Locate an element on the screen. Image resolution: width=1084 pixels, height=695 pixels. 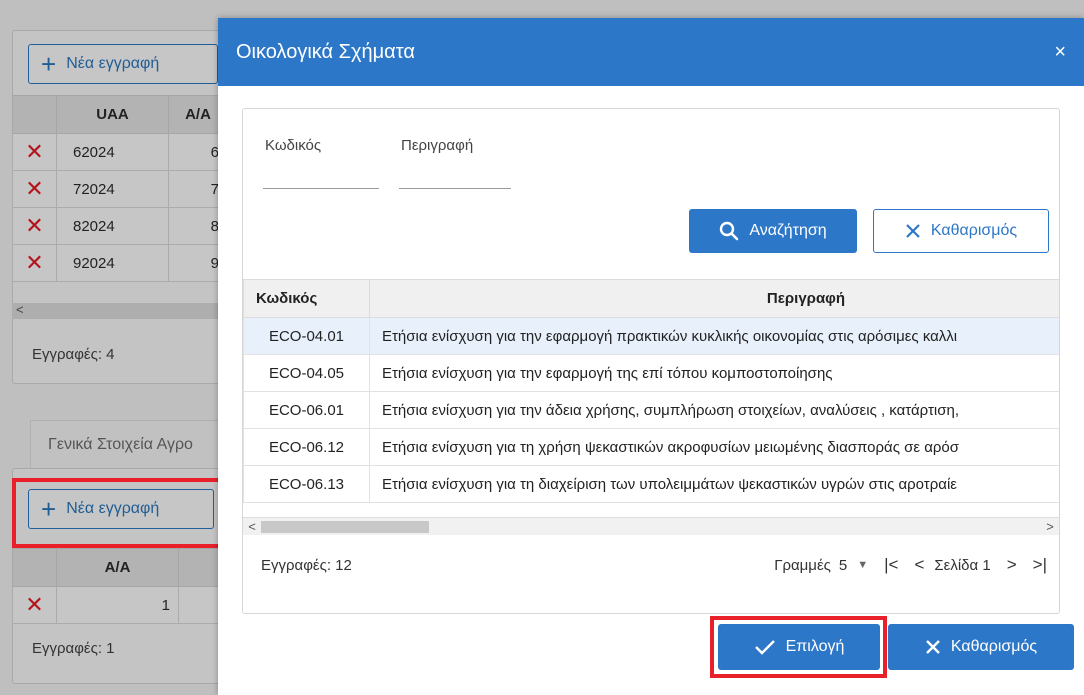
prev-page-icon: < is located at coordinates (919, 565).